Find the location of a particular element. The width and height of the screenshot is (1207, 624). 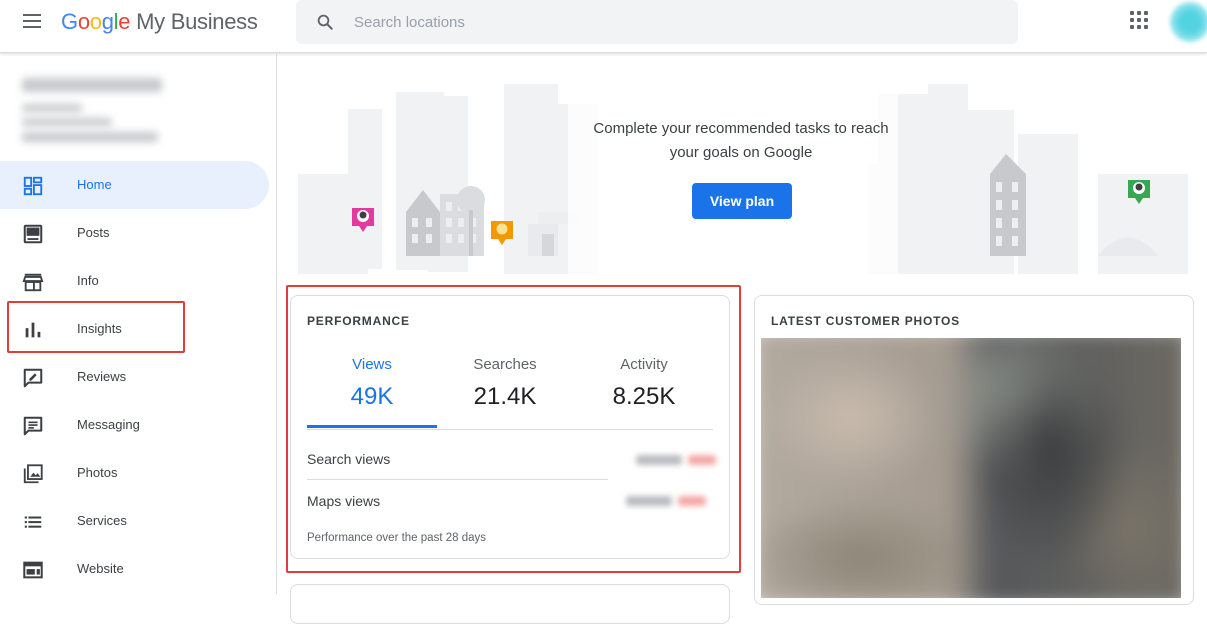

customer-photo is located at coordinates (971, 468).